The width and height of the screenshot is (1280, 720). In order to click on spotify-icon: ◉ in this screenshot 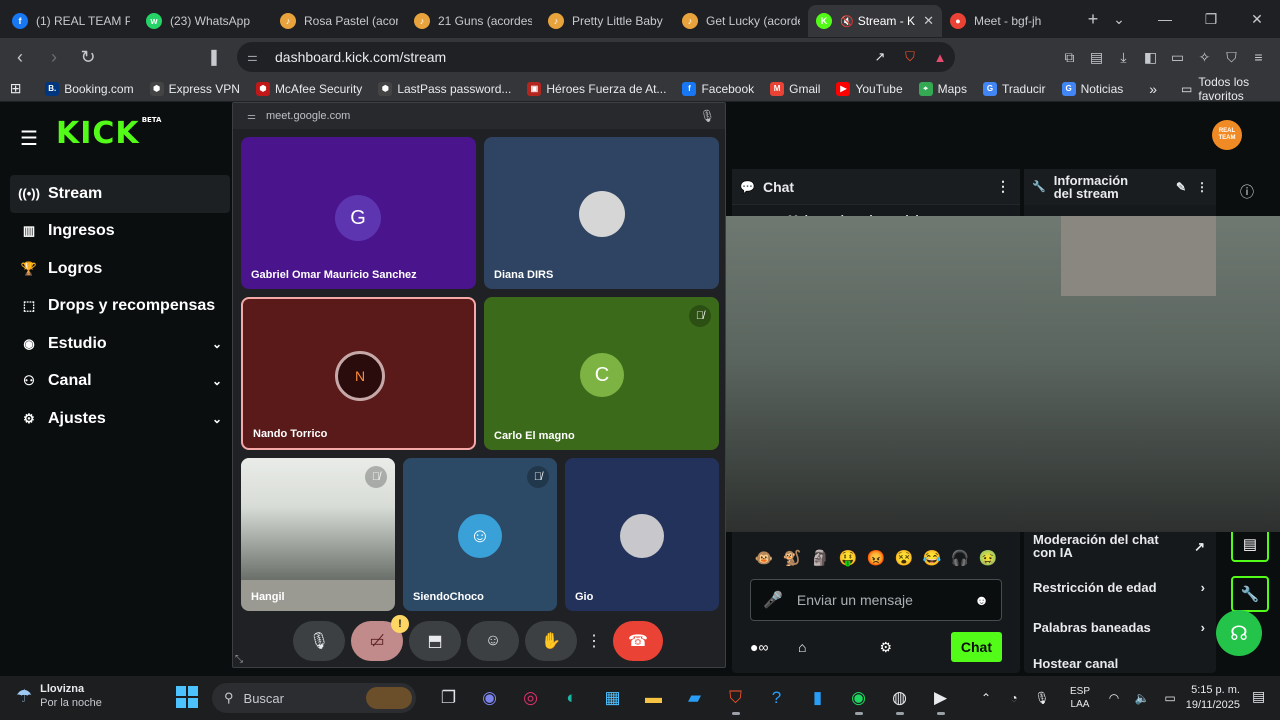, I will do `click(858, 698)`.